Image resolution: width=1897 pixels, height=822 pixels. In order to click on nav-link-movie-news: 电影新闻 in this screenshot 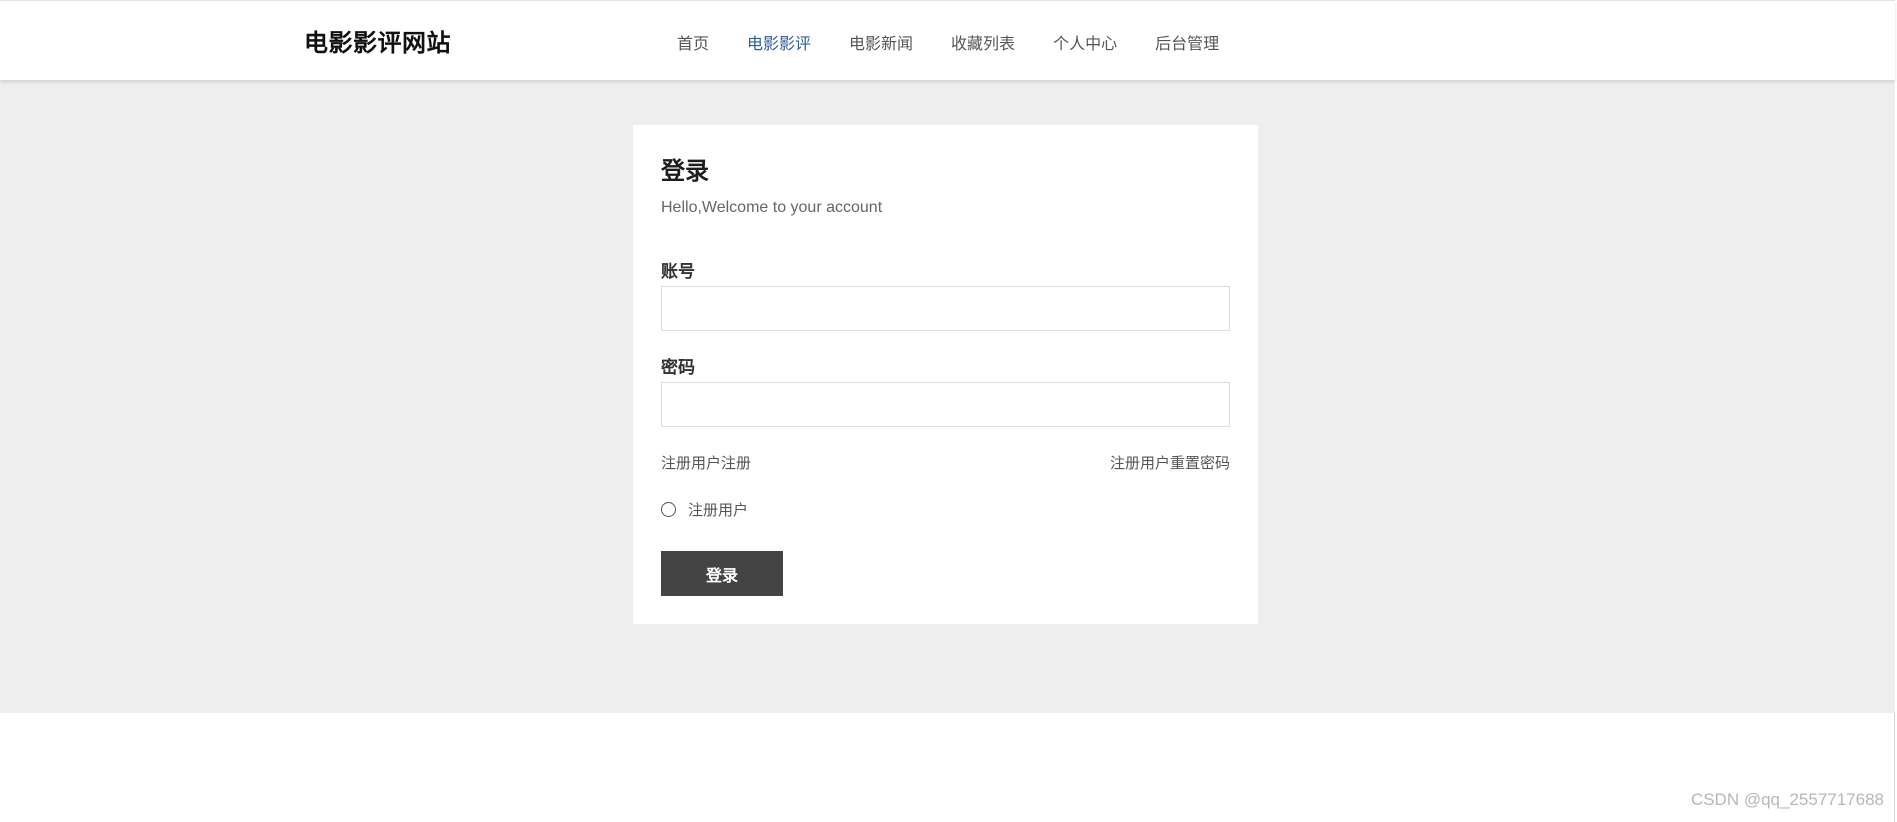, I will do `click(881, 42)`.